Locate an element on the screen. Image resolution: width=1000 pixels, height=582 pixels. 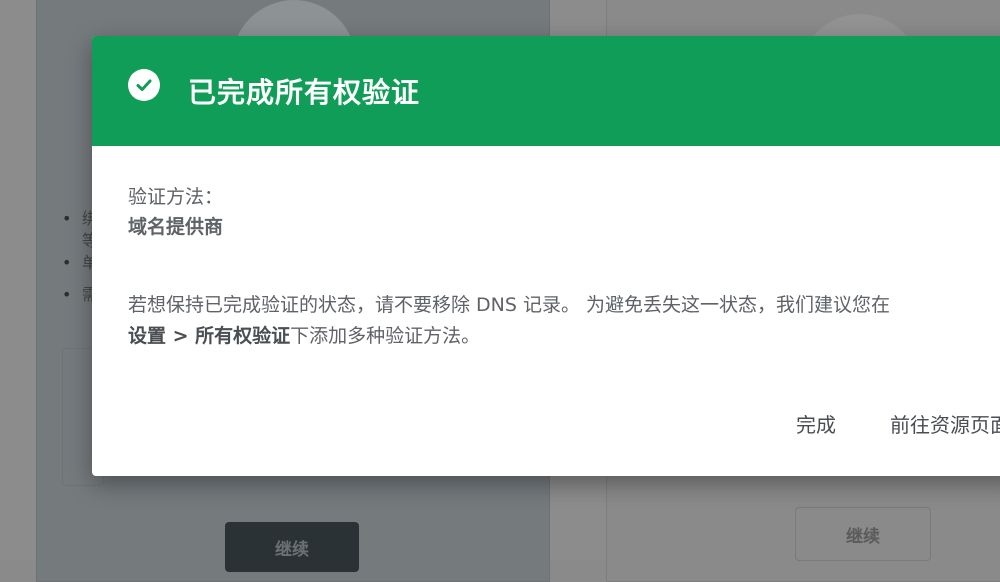
dialog-title: 已完成所有权验证 is located at coordinates (304, 92).